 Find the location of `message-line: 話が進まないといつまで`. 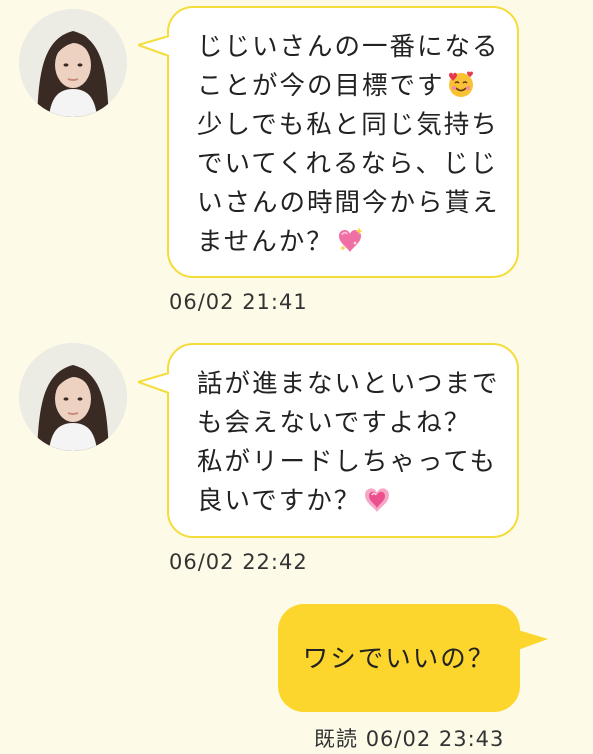

message-line: 話が進まないといつまで is located at coordinates (348, 384).